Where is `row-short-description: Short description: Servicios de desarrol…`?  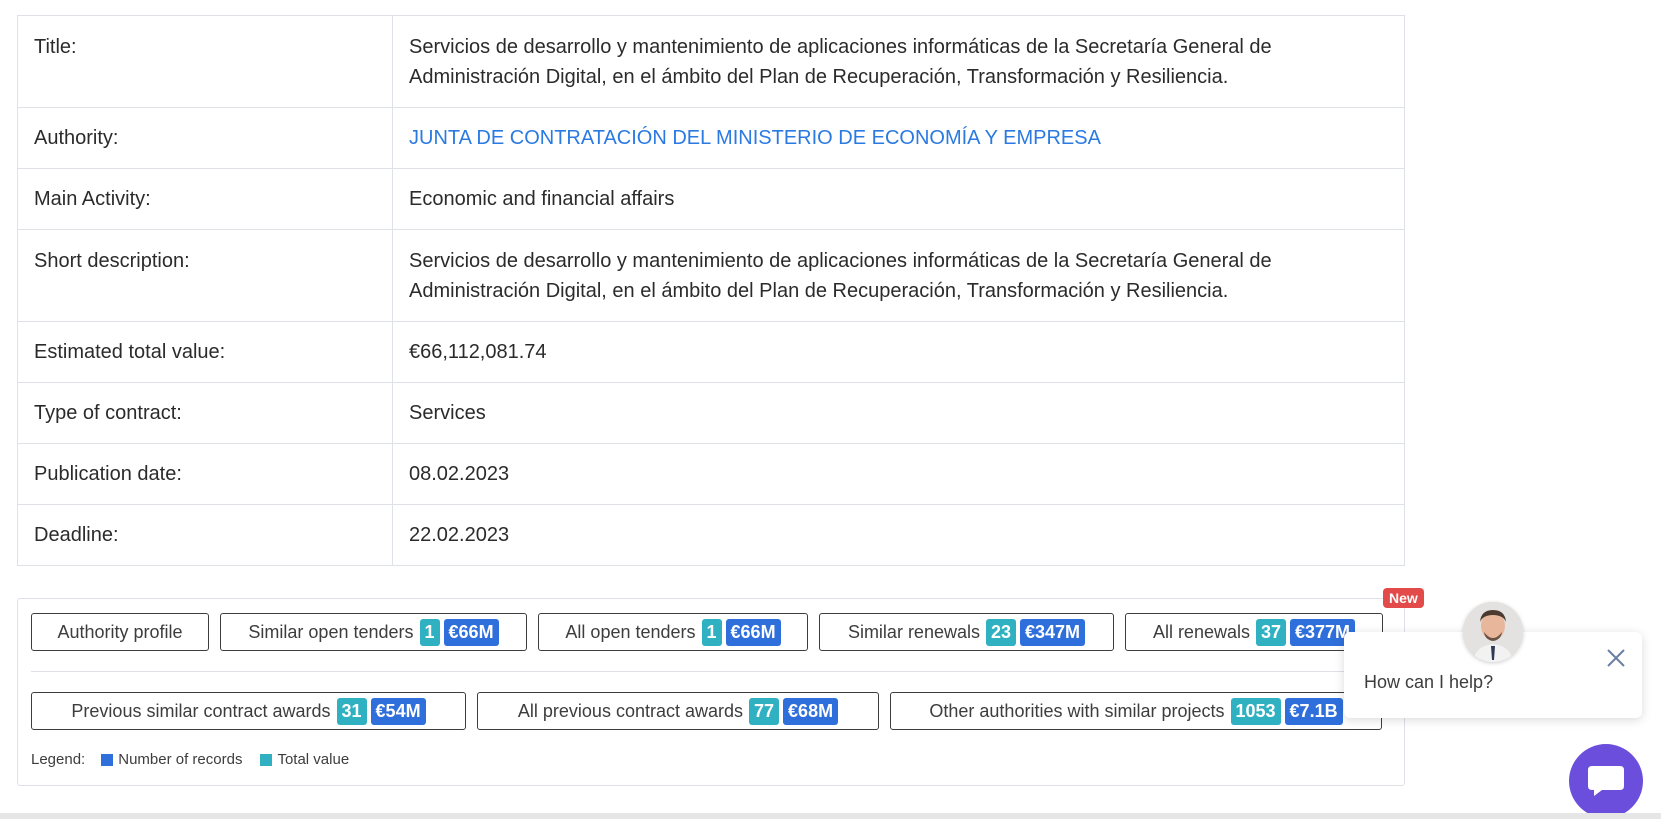
row-short-description: Short description: Servicios de desarrol… is located at coordinates (711, 275).